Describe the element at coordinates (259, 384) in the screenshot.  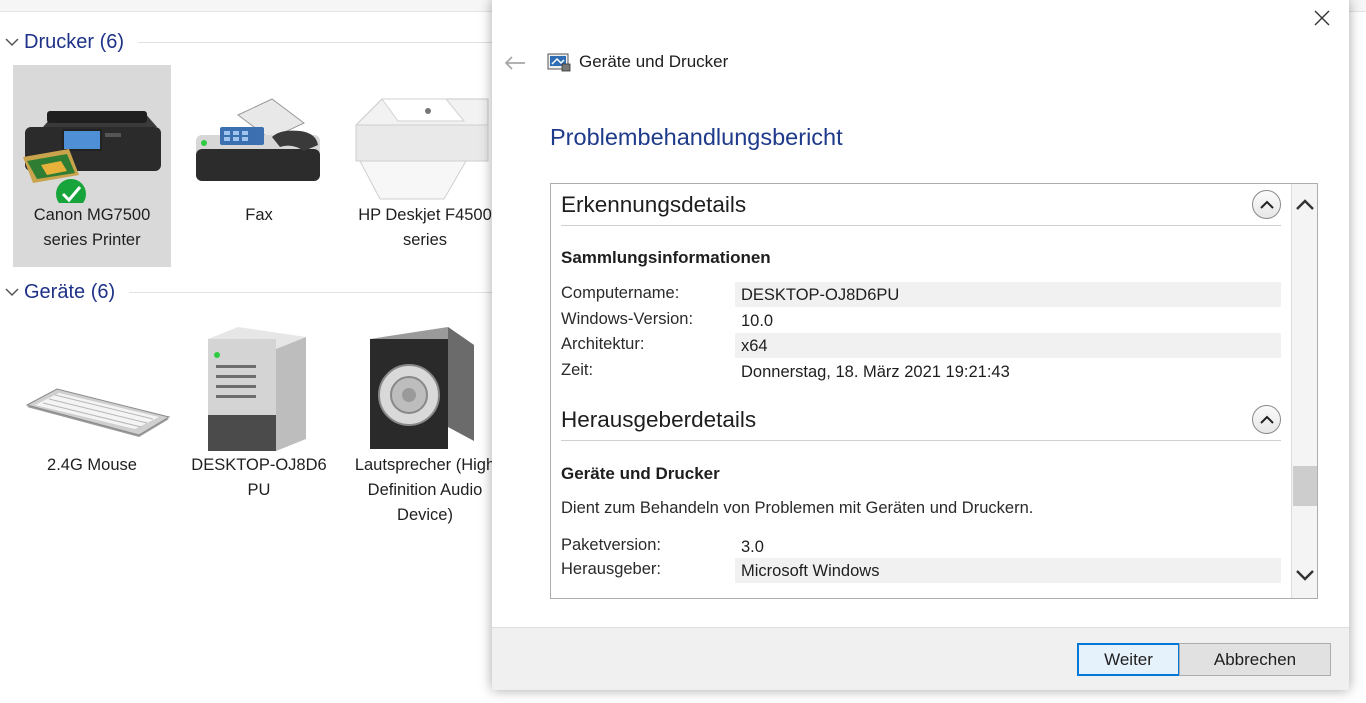
I see `computer-tower-icon` at that location.